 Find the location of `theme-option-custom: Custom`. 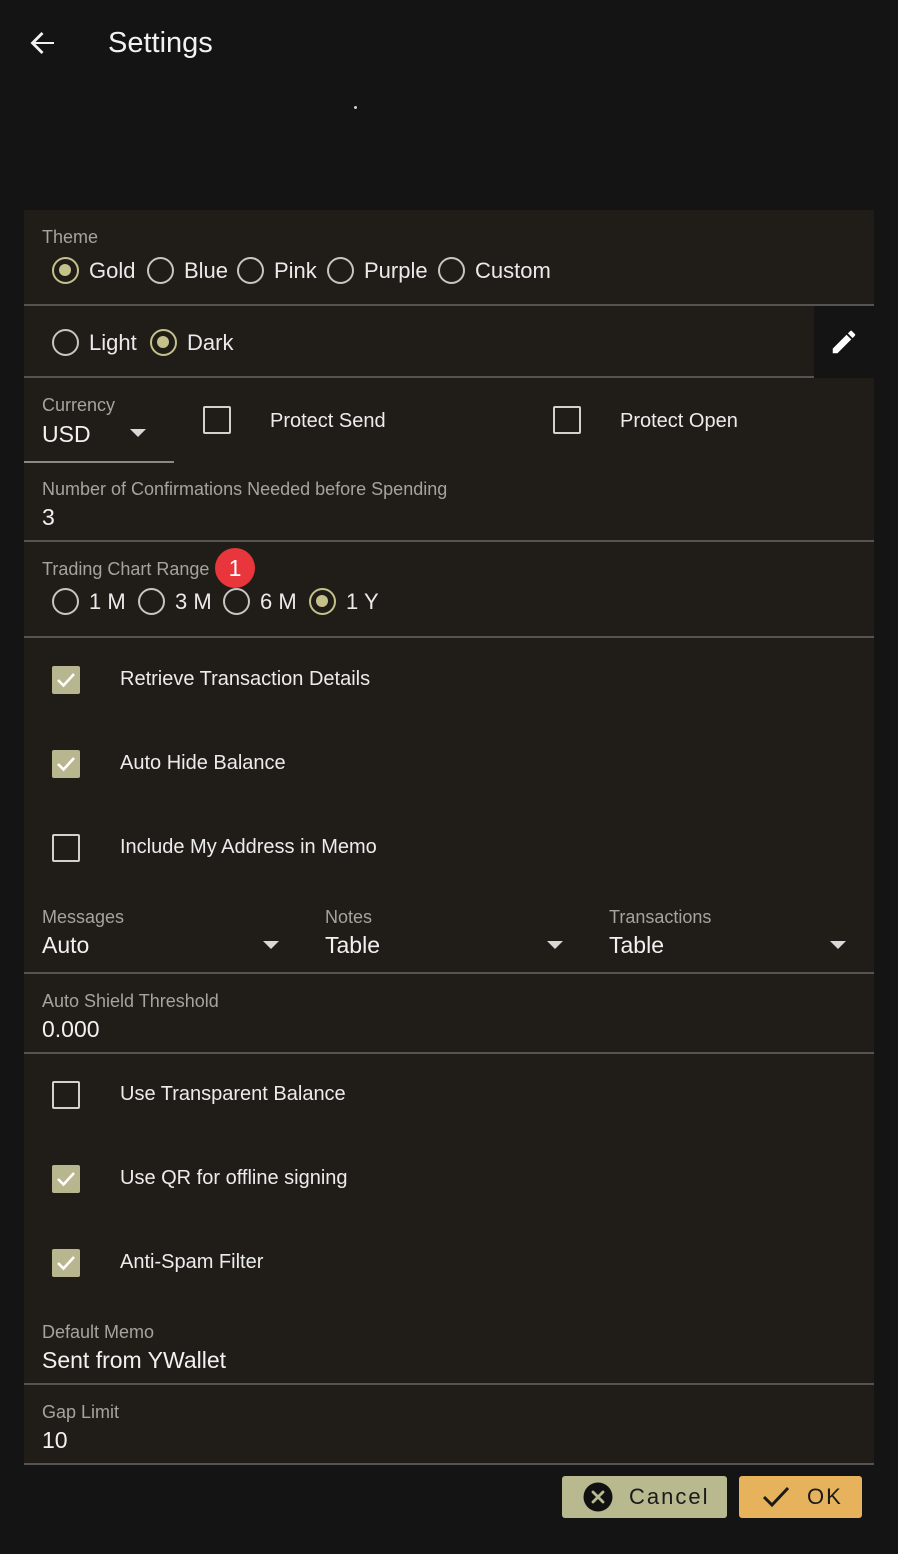

theme-option-custom: Custom is located at coordinates (494, 270).